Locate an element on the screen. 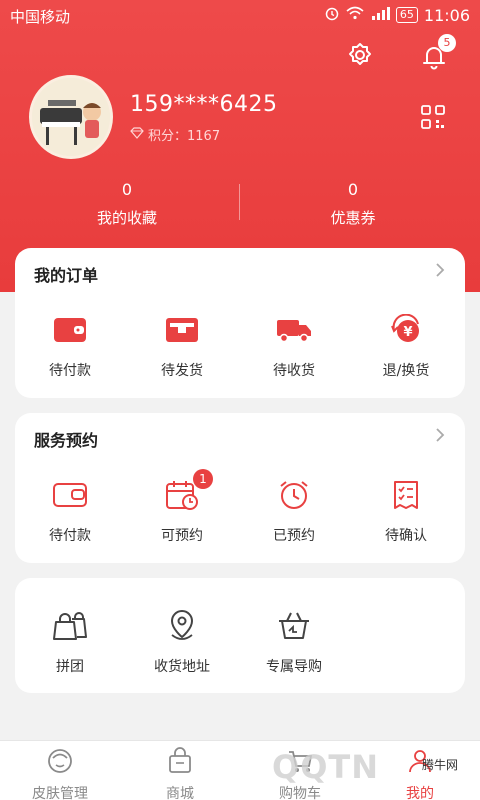 The height and width of the screenshot is (800, 480). favorites-stat: 0 我的收藏 is located at coordinates (127, 204).